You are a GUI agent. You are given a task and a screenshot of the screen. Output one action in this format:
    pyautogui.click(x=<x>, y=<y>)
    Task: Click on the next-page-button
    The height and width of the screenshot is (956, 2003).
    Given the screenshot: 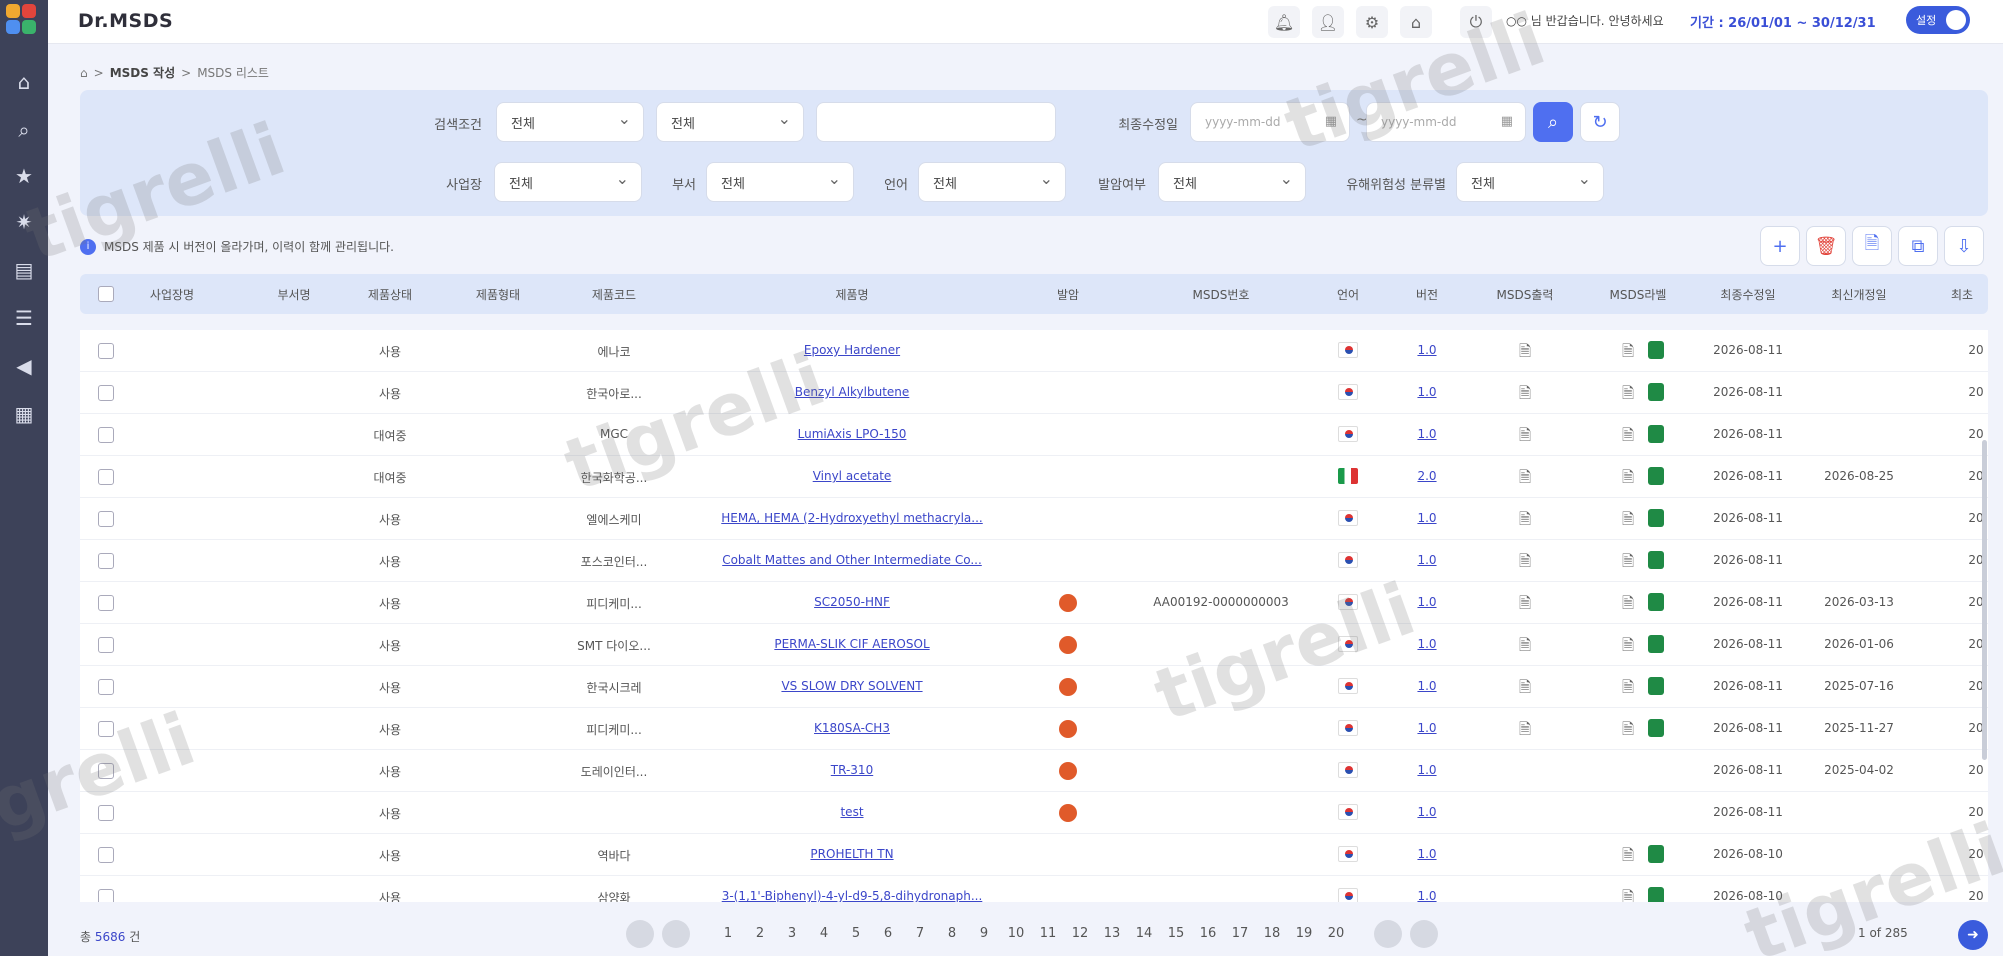 What is the action you would take?
    pyautogui.click(x=1388, y=934)
    